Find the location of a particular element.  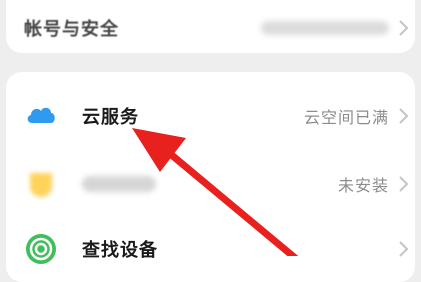

blurred-app-status: 未安装 is located at coordinates (363, 185).